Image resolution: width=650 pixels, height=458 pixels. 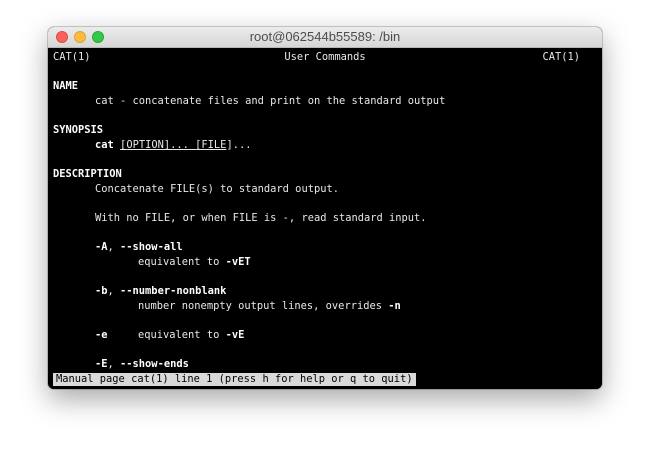 What do you see at coordinates (235, 335) in the screenshot?
I see `option-e-desc-flag: -vE` at bounding box center [235, 335].